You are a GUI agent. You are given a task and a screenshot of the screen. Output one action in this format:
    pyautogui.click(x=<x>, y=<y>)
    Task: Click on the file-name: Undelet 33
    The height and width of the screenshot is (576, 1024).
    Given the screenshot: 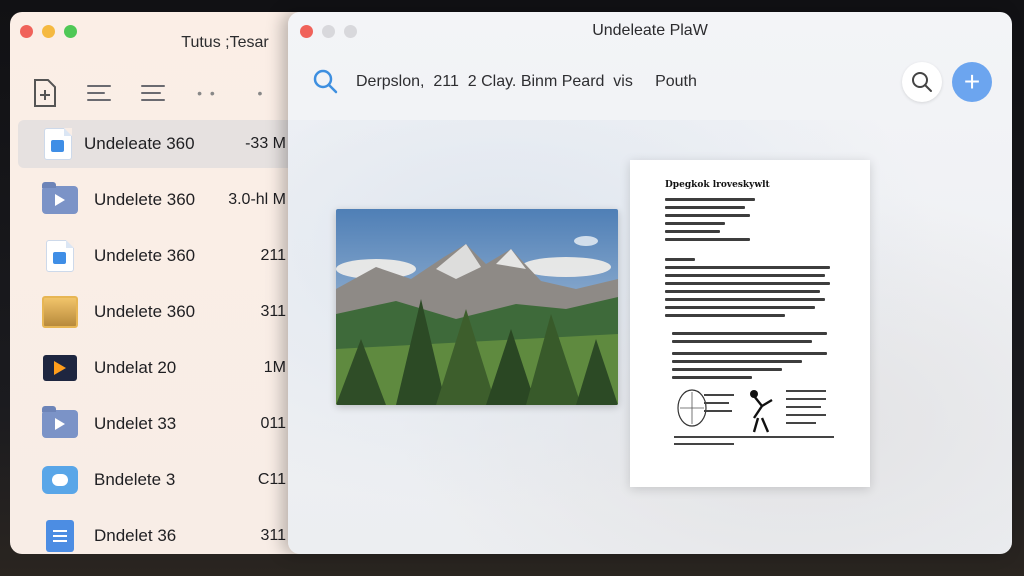 What is the action you would take?
    pyautogui.click(x=135, y=423)
    